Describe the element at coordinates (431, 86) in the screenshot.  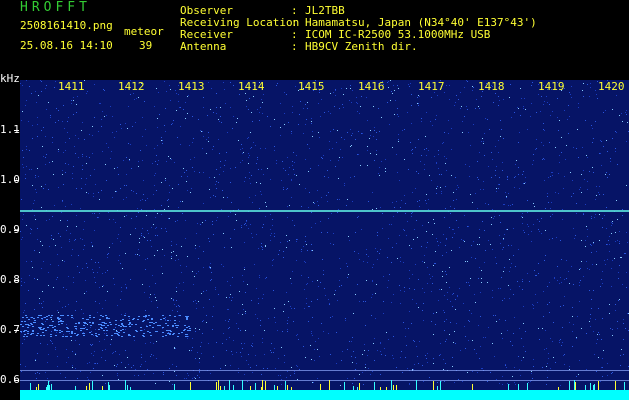
I see `x-tick-label: 1417` at that location.